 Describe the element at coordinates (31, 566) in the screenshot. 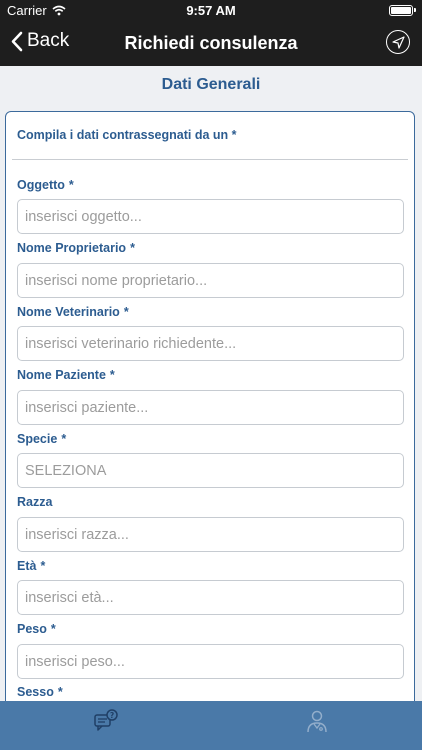

I see `eta-label: Età *` at that location.